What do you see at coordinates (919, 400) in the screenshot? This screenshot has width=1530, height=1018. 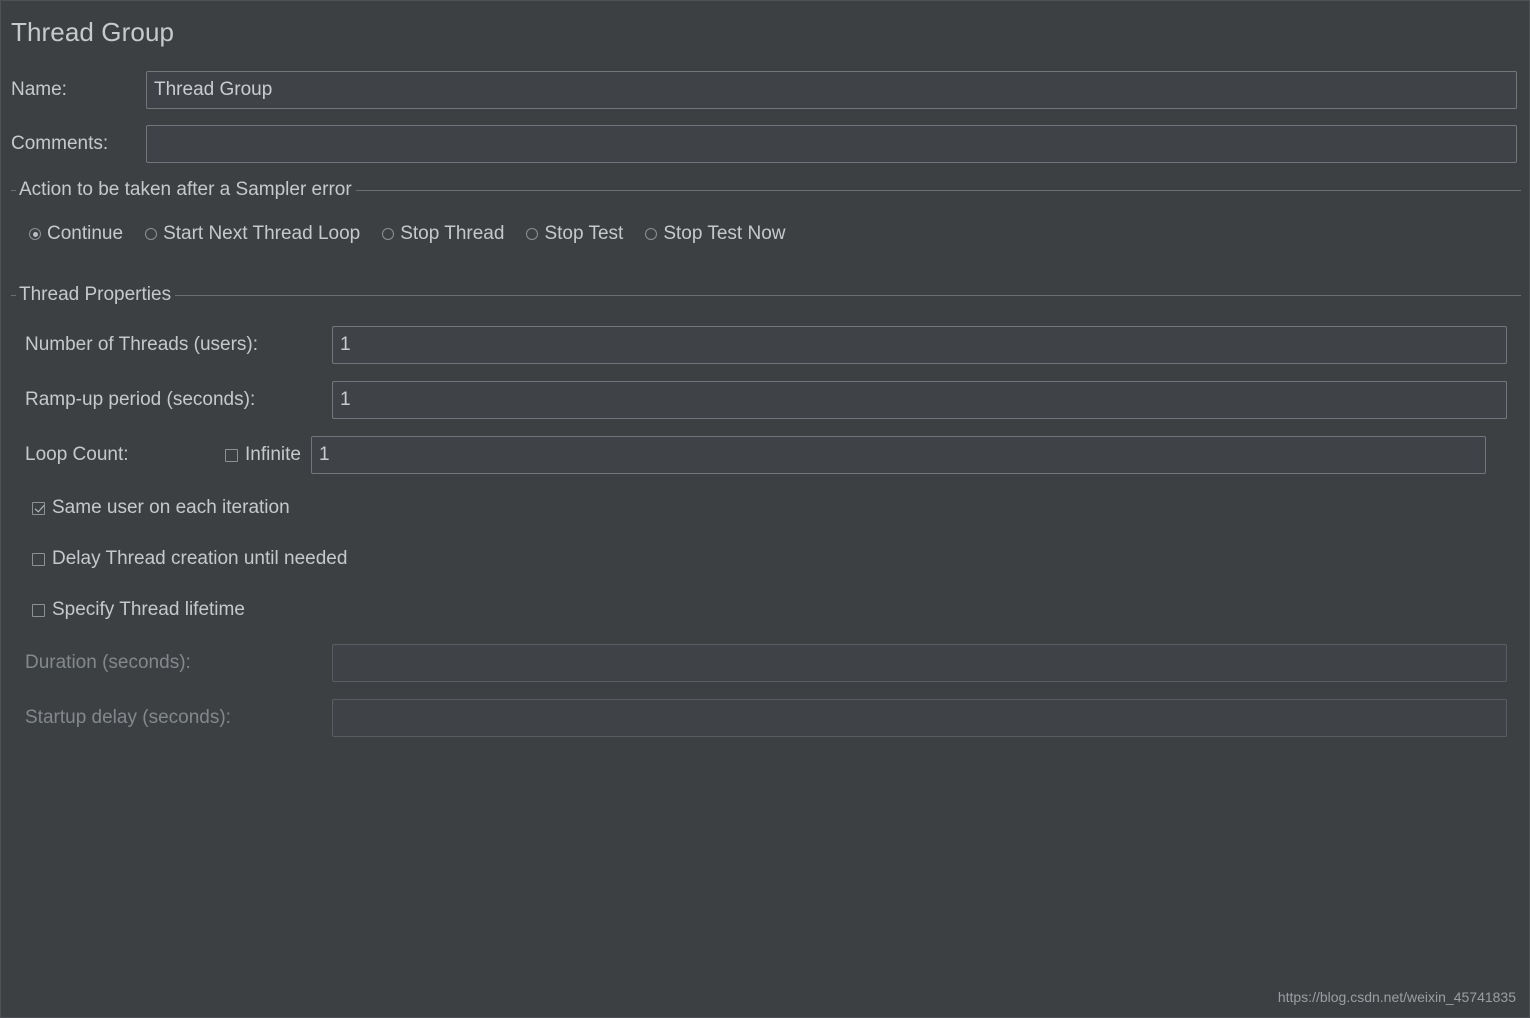 I see `ramp-up-input` at bounding box center [919, 400].